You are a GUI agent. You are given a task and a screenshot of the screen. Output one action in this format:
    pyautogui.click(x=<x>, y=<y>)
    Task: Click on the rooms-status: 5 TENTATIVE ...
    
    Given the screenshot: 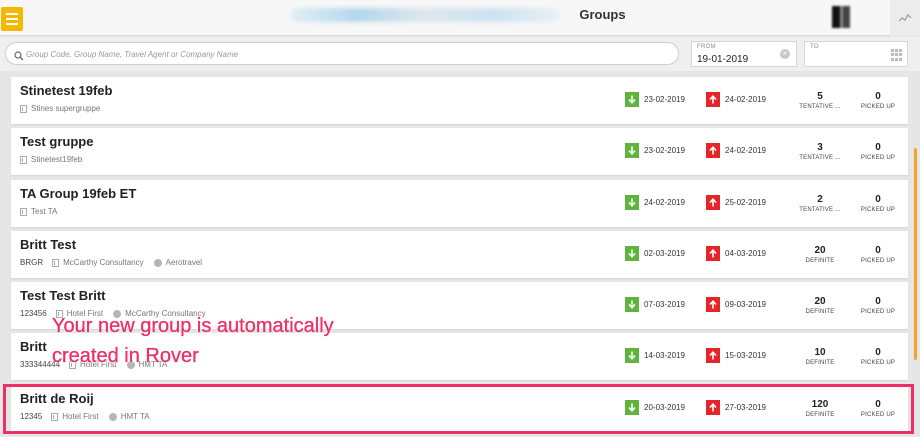 What is the action you would take?
    pyautogui.click(x=820, y=100)
    